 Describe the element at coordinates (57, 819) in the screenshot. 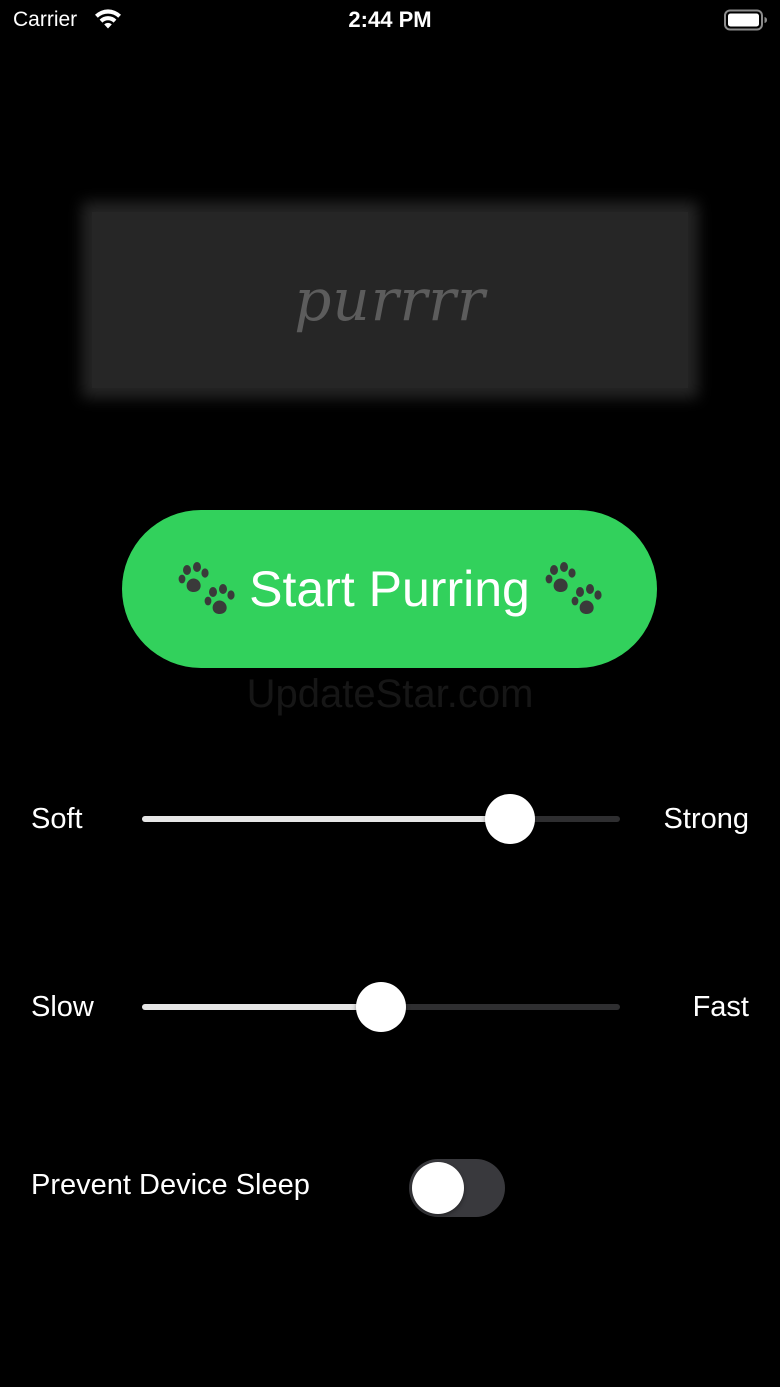

I see `intensity-min-label: Soft` at that location.